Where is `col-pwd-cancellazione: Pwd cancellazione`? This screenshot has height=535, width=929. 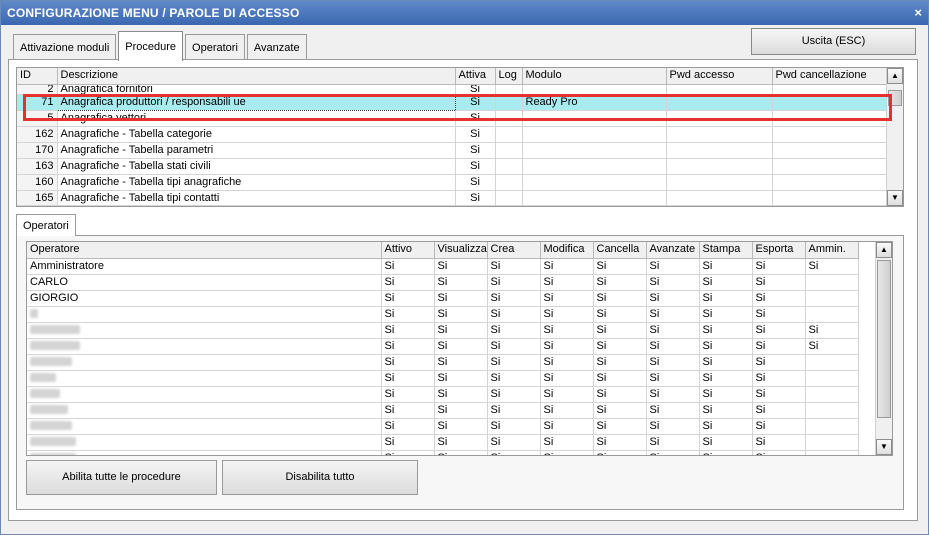
col-pwd-cancellazione: Pwd cancellazione is located at coordinates (830, 76).